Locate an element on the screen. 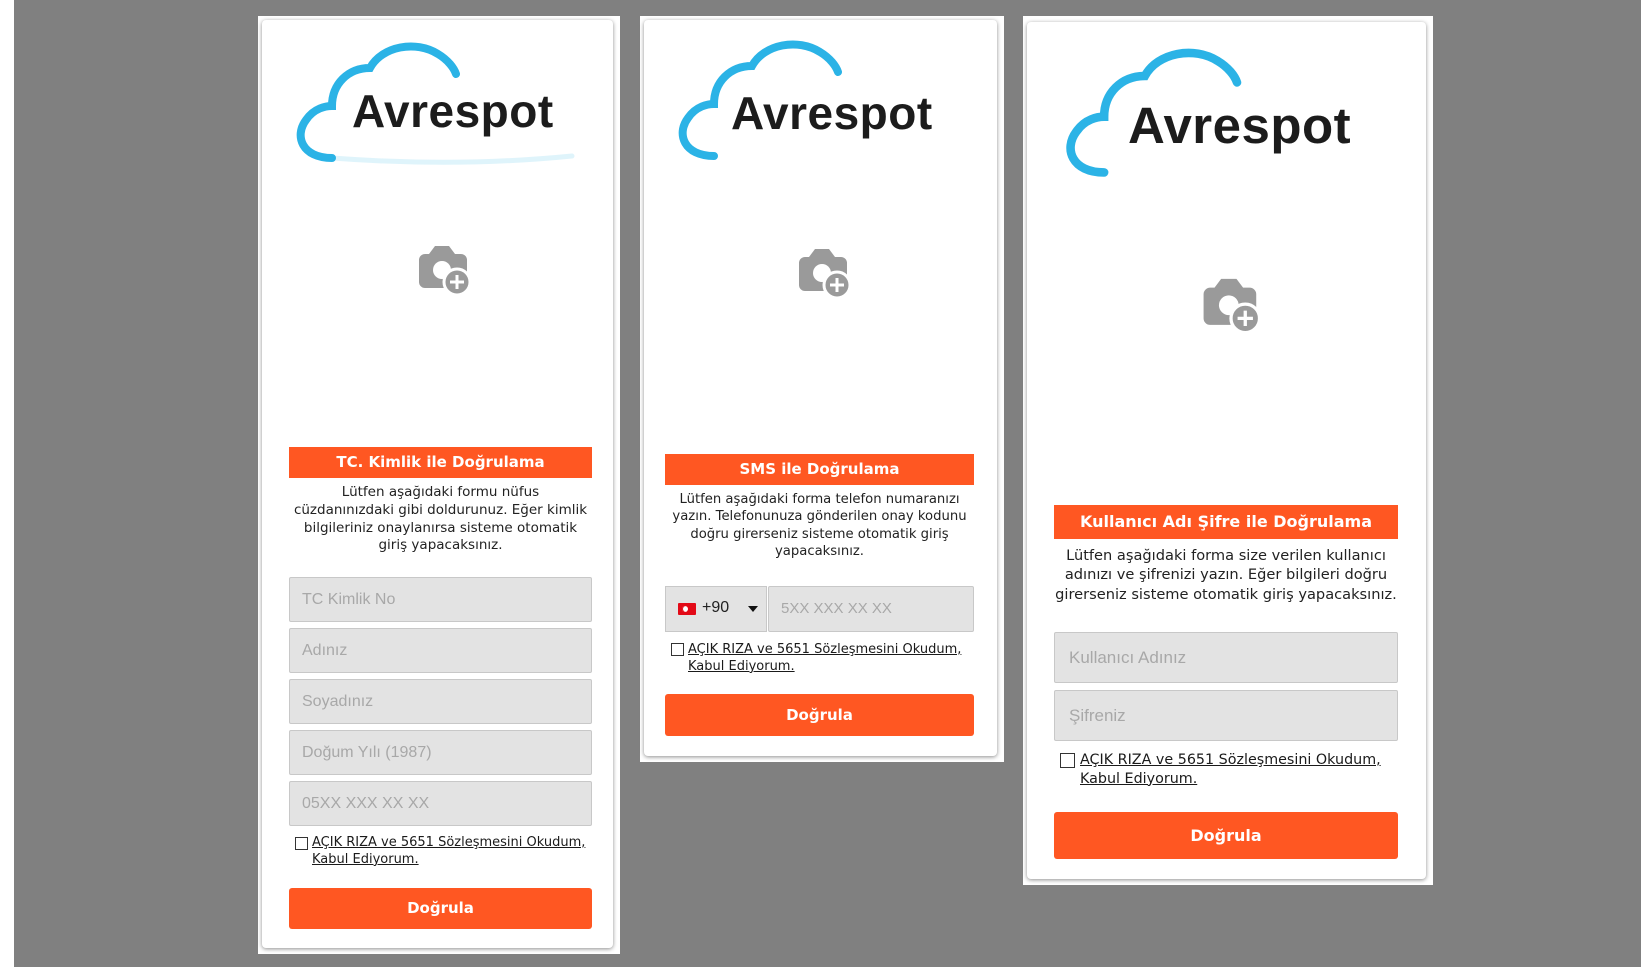 The image size is (1641, 967). username-input: Kullanıcı Adınız is located at coordinates (1226, 657).